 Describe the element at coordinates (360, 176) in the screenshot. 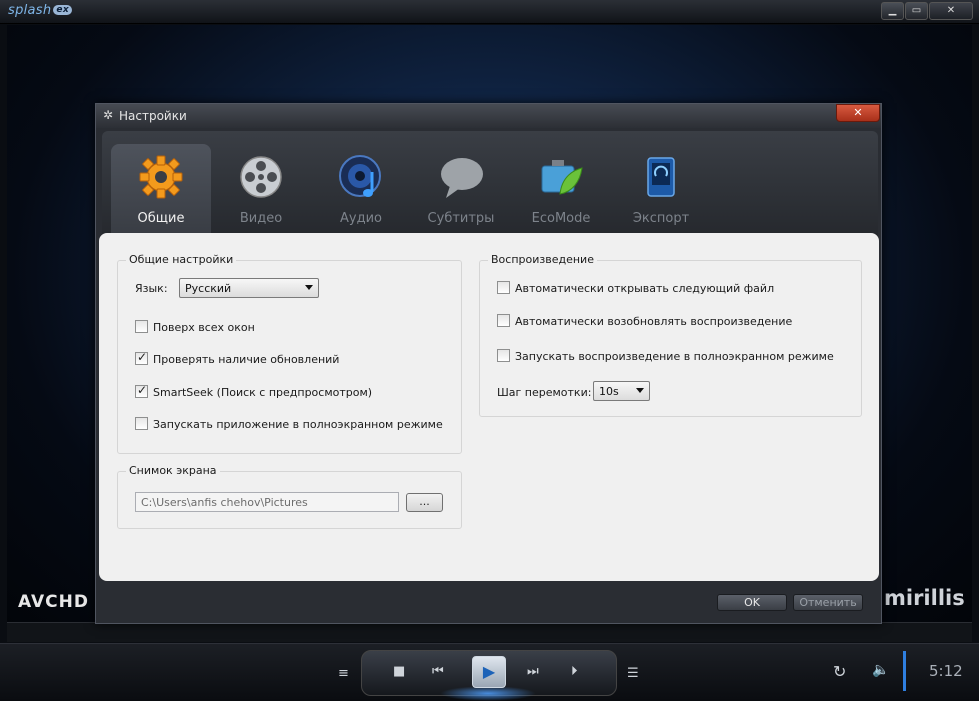

I see `speaker-note-icon` at that location.